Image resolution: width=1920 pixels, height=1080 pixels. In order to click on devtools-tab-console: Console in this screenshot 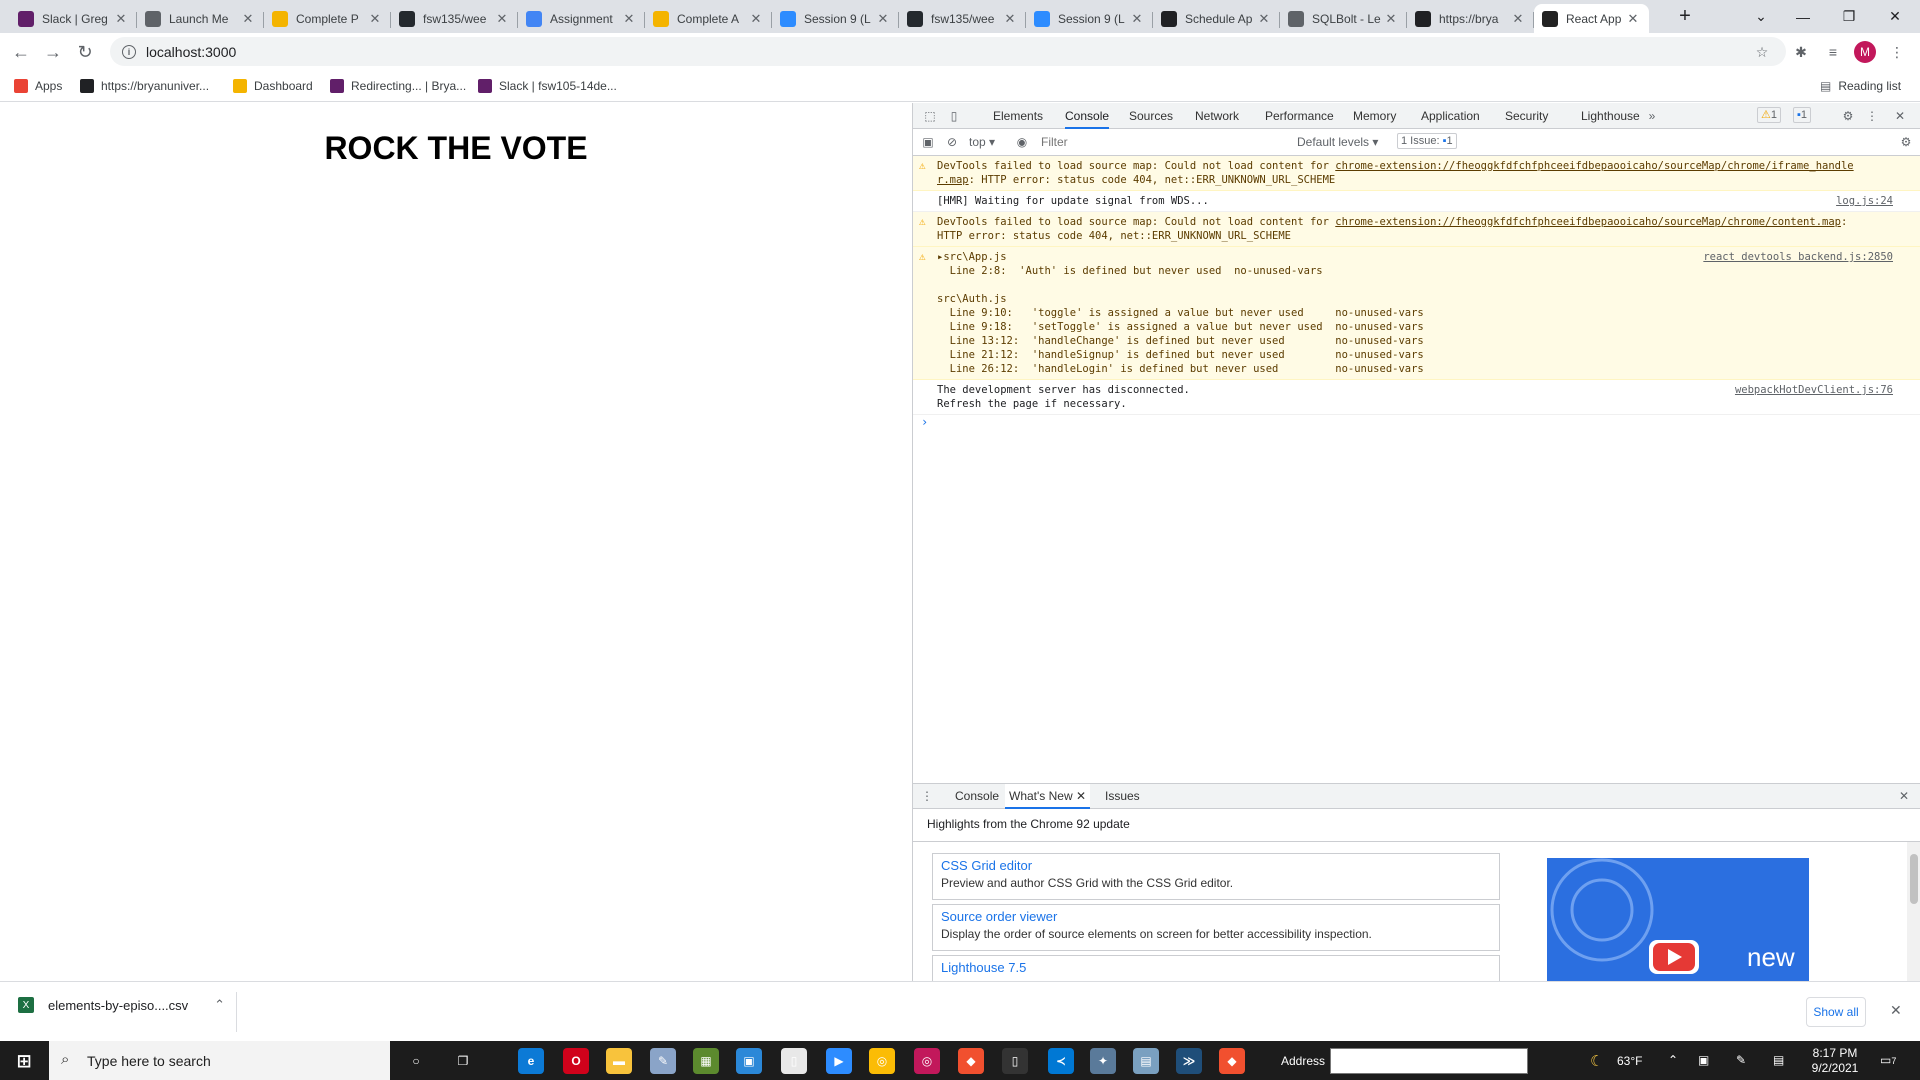, I will do `click(1087, 116)`.